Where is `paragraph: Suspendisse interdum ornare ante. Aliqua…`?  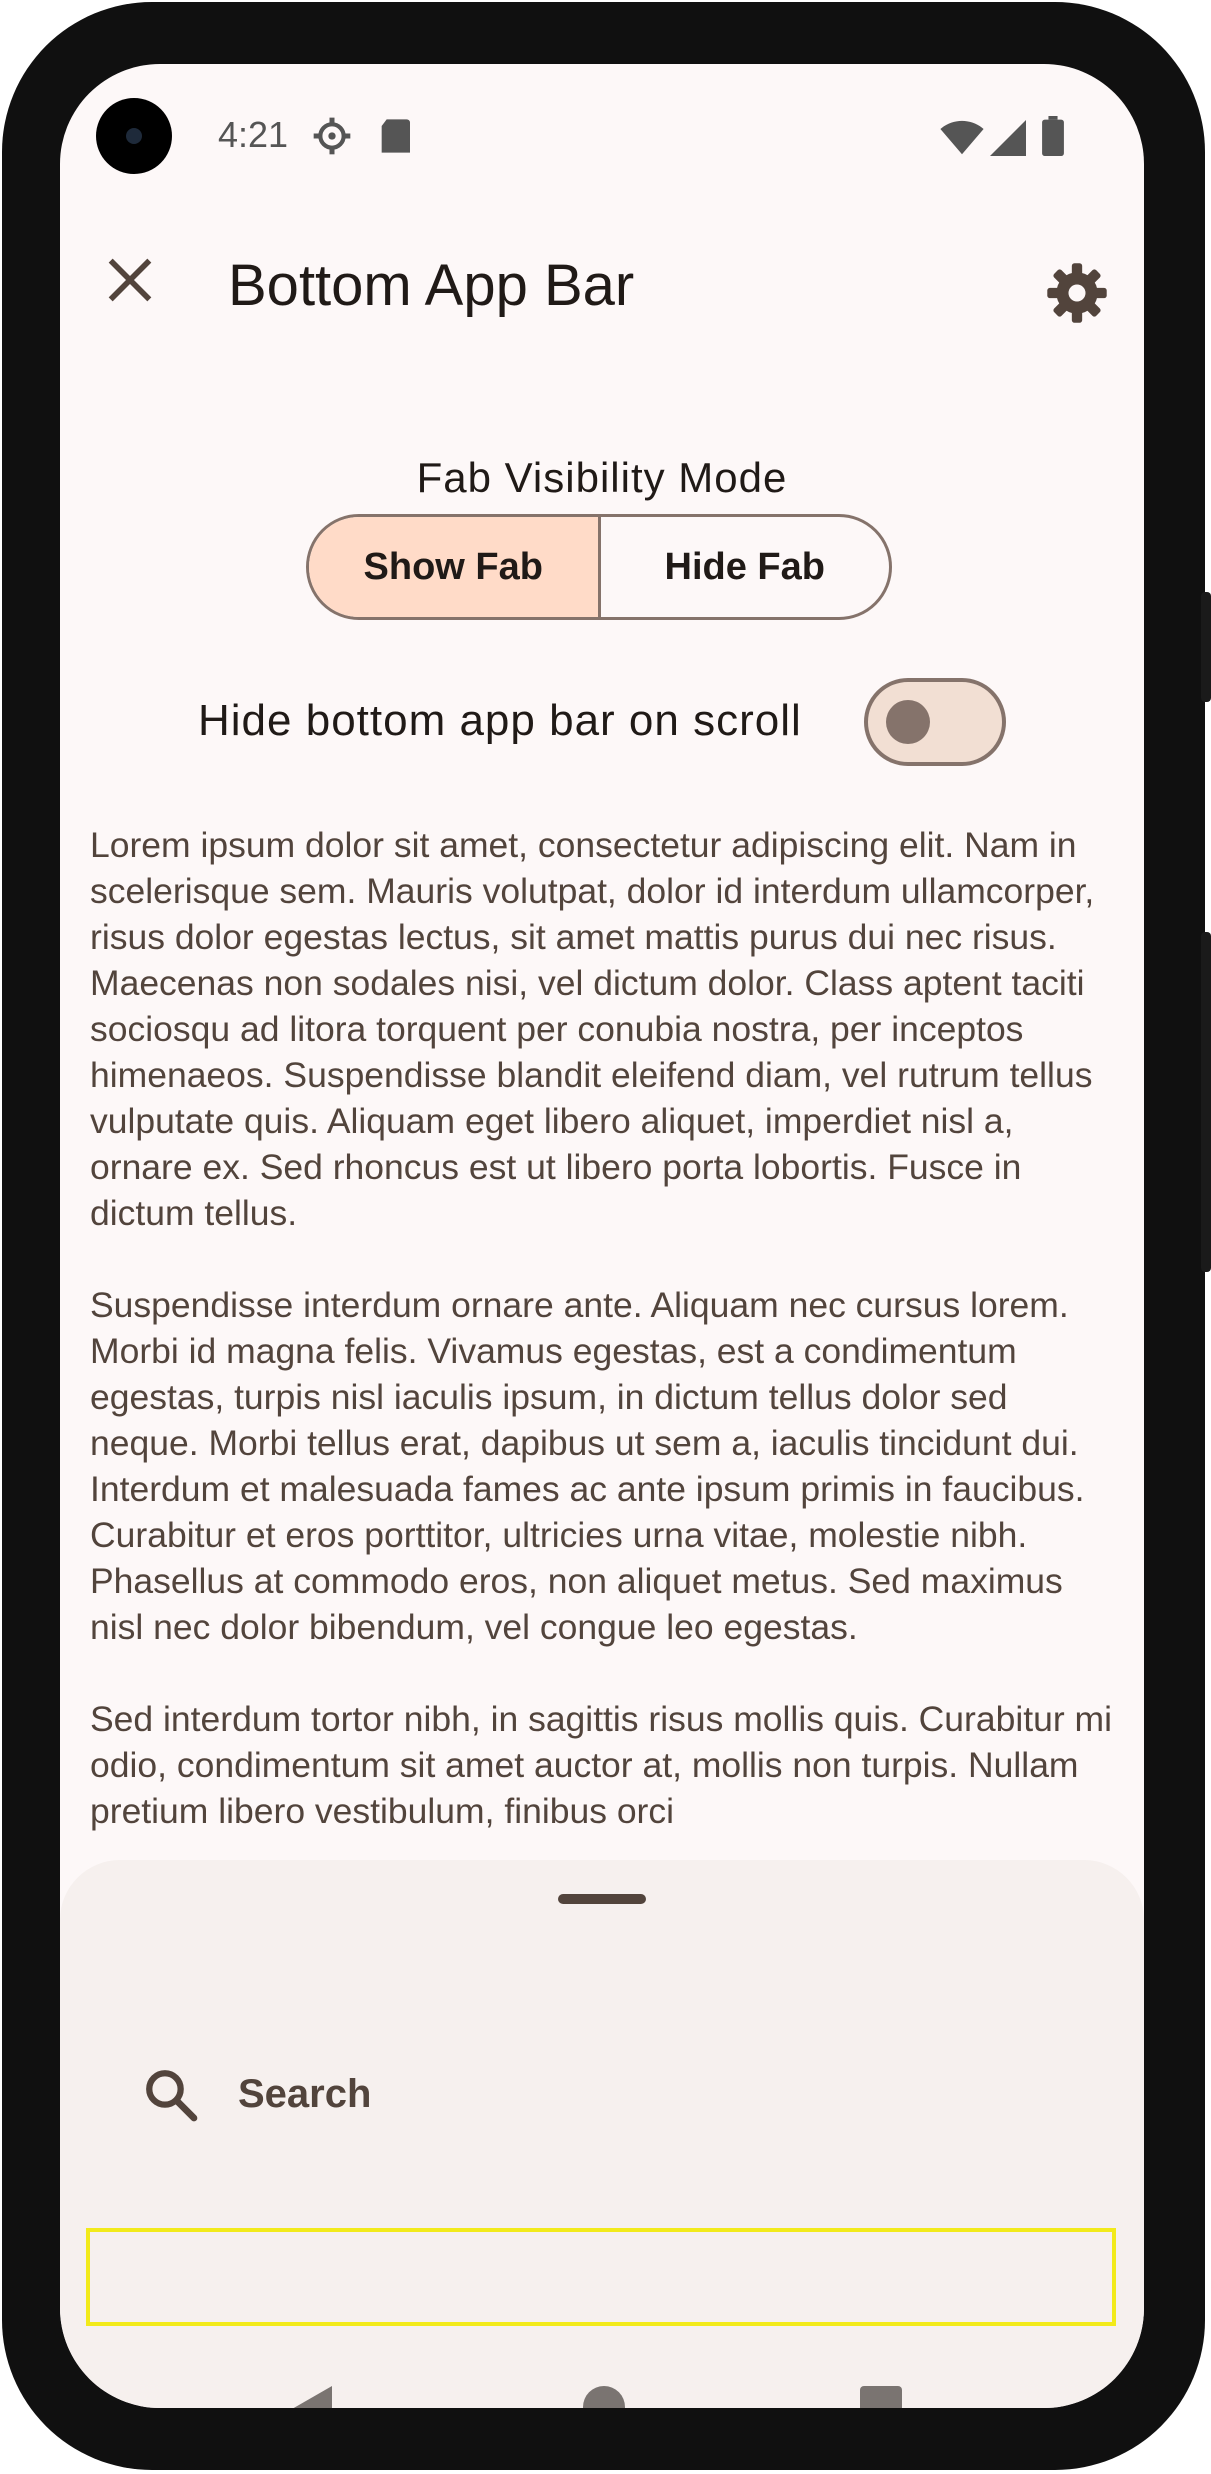
paragraph: Suspendisse interdum ornare ante. Aliqua… is located at coordinates (587, 1466).